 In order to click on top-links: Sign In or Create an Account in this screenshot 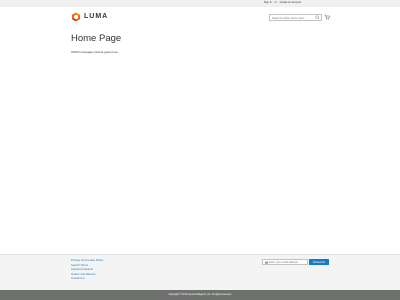, I will do `click(281, 2)`.